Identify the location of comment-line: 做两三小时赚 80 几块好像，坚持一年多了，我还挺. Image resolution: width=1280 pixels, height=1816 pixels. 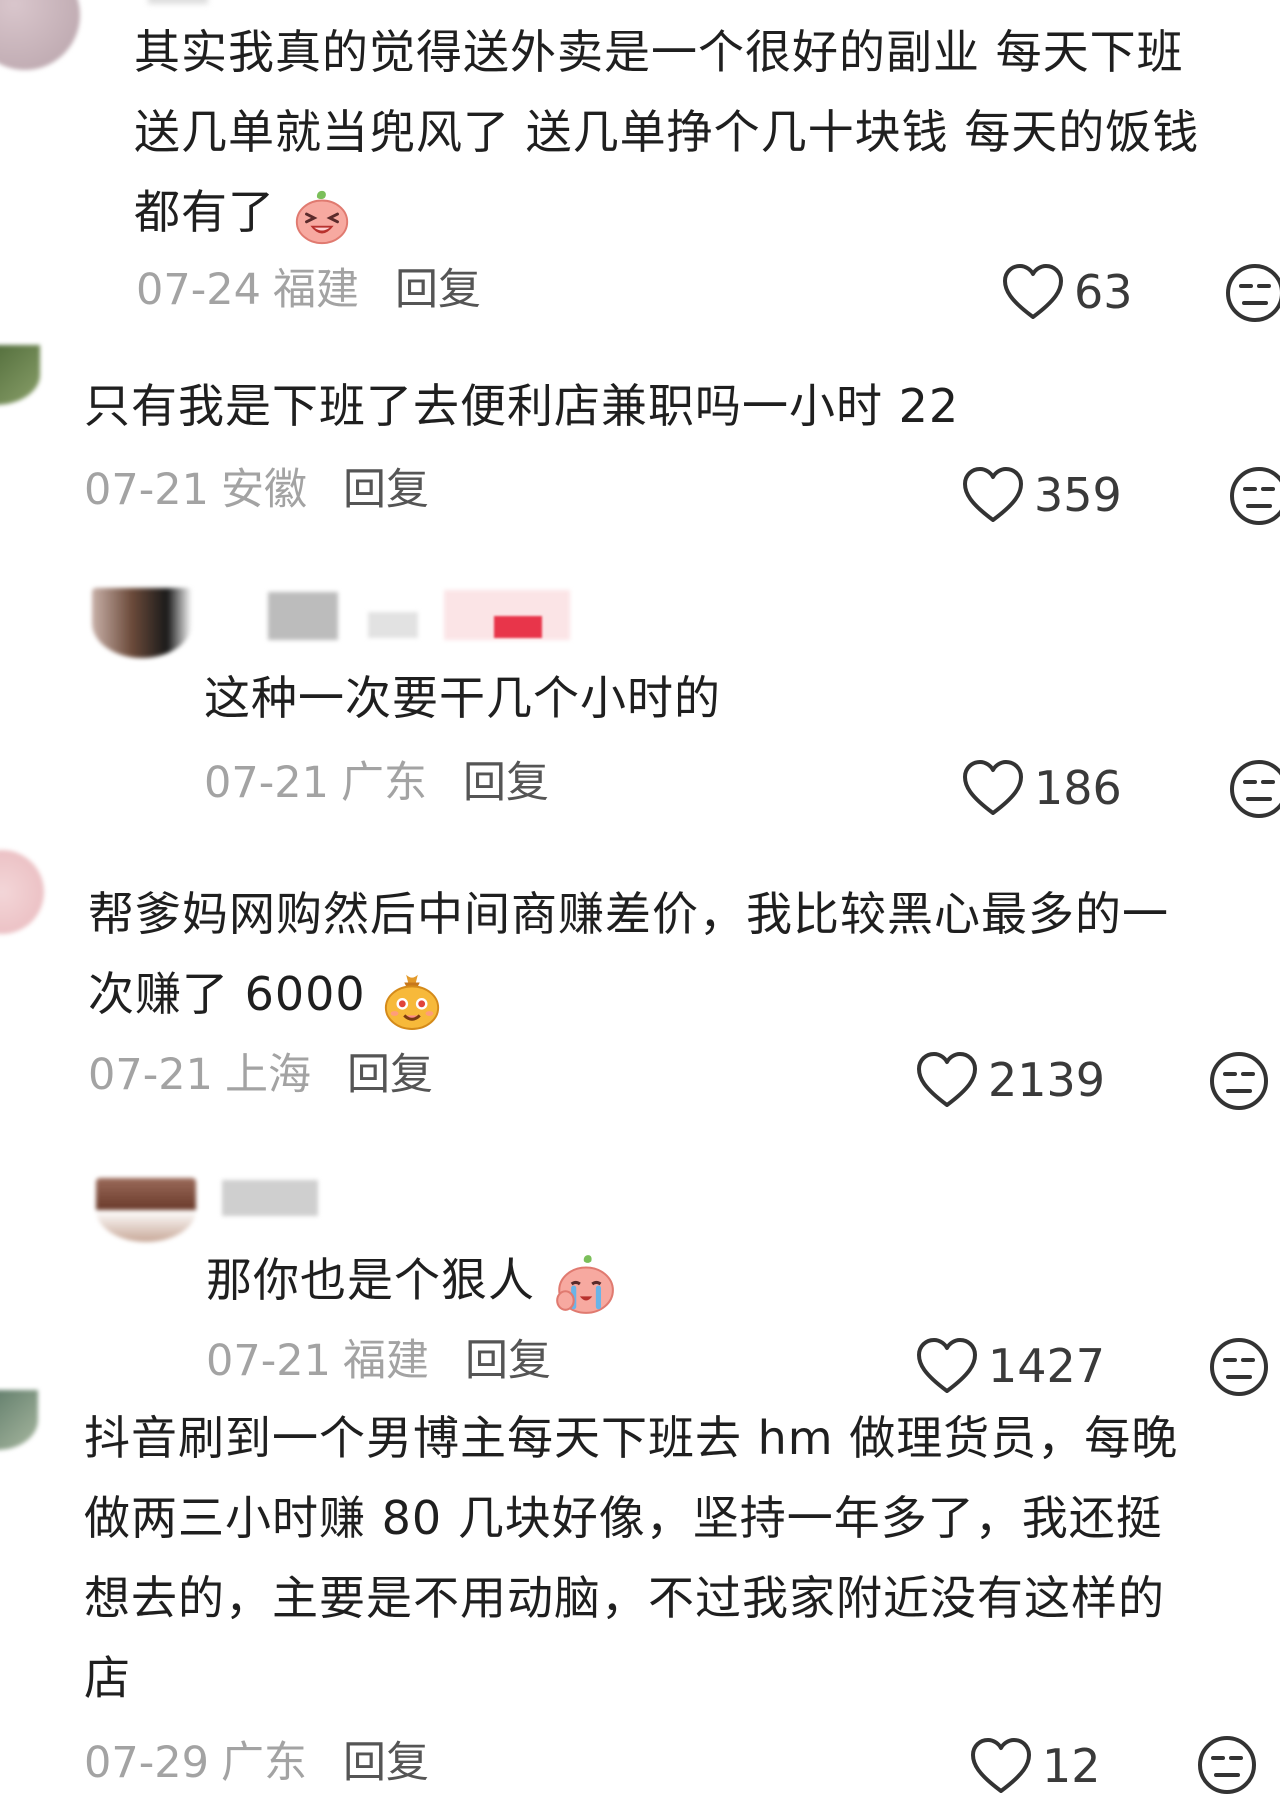
(623, 1518).